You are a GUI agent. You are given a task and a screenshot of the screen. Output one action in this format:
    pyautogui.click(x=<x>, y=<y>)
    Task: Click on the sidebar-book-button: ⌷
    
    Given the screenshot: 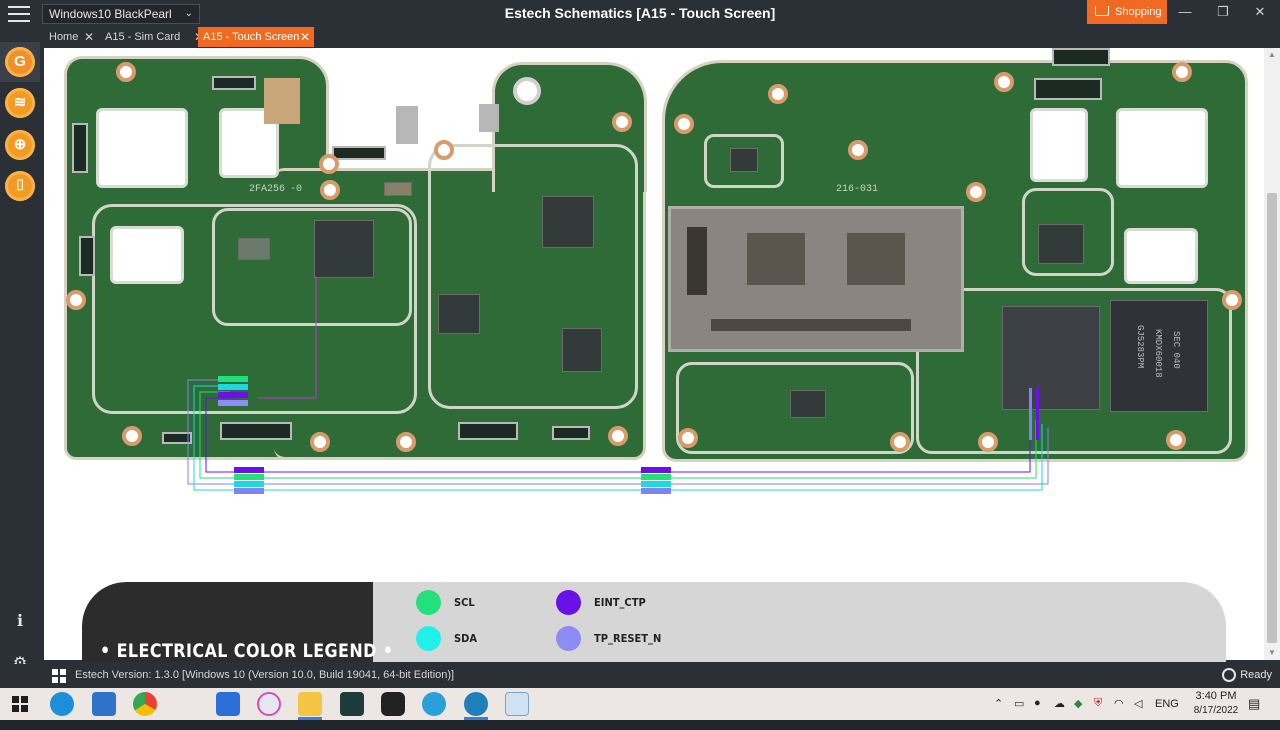 What is the action you would take?
    pyautogui.click(x=20, y=186)
    